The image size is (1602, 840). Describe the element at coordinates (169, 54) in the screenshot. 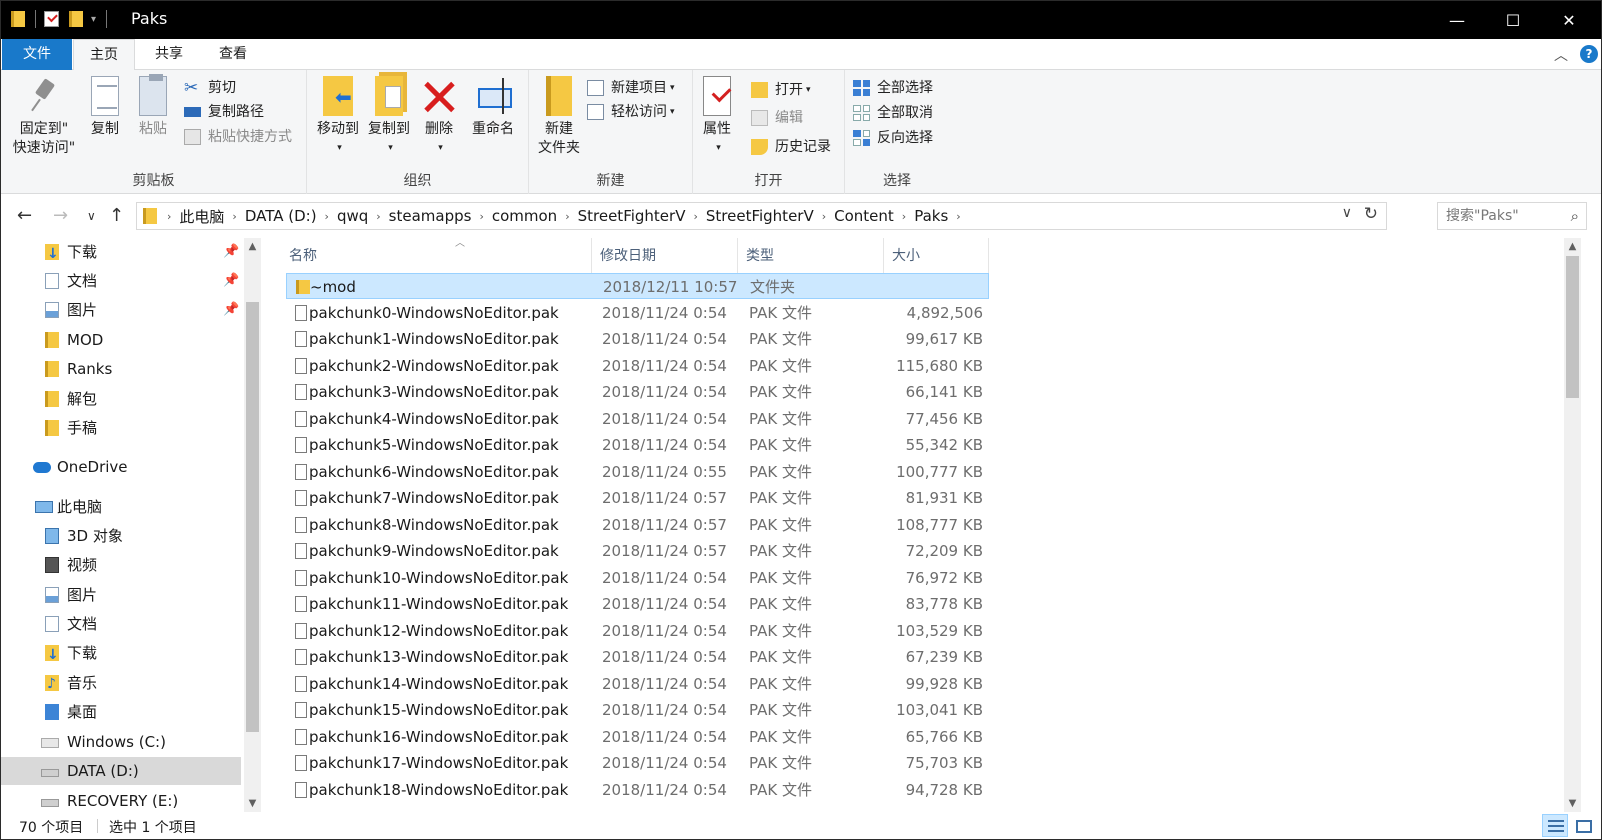

I see `tab-share: 共享` at that location.